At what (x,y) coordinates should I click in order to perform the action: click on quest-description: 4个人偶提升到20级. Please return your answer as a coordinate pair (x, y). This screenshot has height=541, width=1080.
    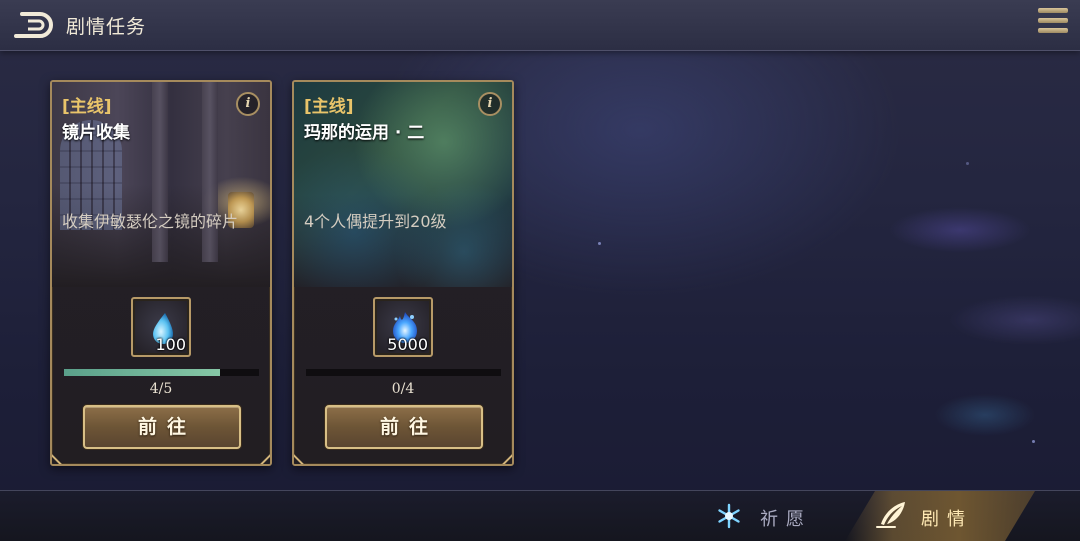
    Looking at the image, I should click on (375, 221).